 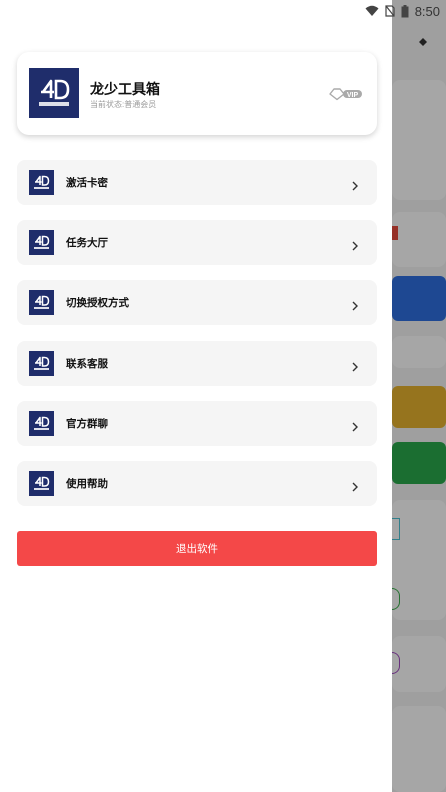 What do you see at coordinates (87, 424) in the screenshot?
I see `menu-item-label: 官方群聊` at bounding box center [87, 424].